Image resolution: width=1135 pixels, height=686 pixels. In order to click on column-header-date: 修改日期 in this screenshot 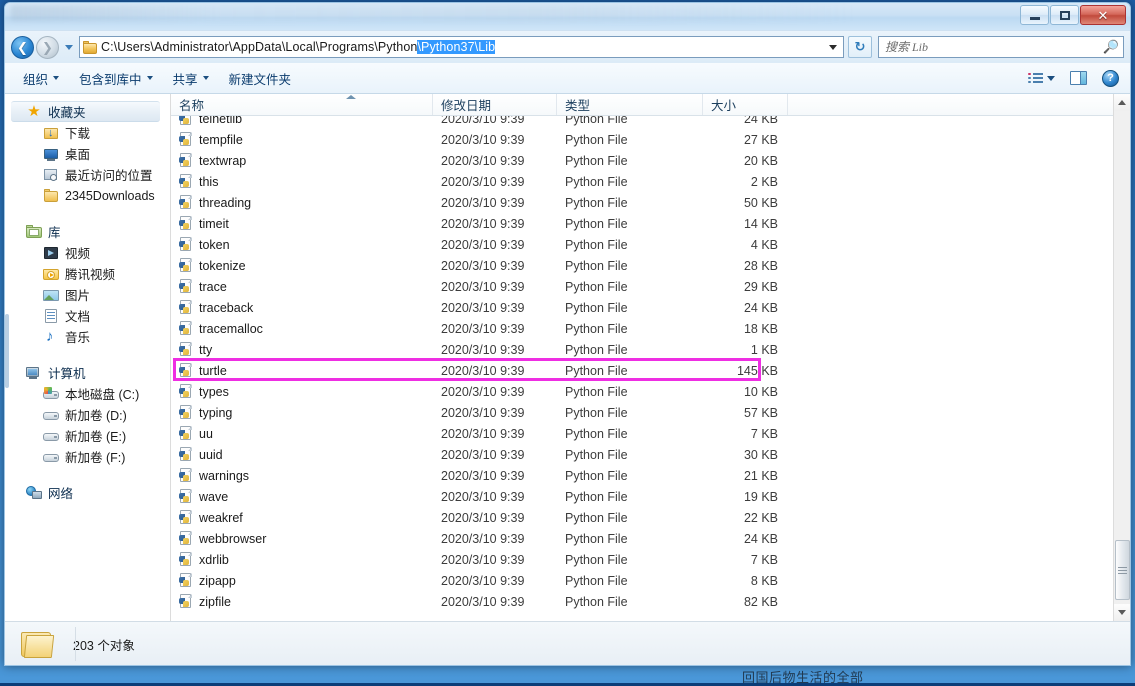, I will do `click(495, 104)`.